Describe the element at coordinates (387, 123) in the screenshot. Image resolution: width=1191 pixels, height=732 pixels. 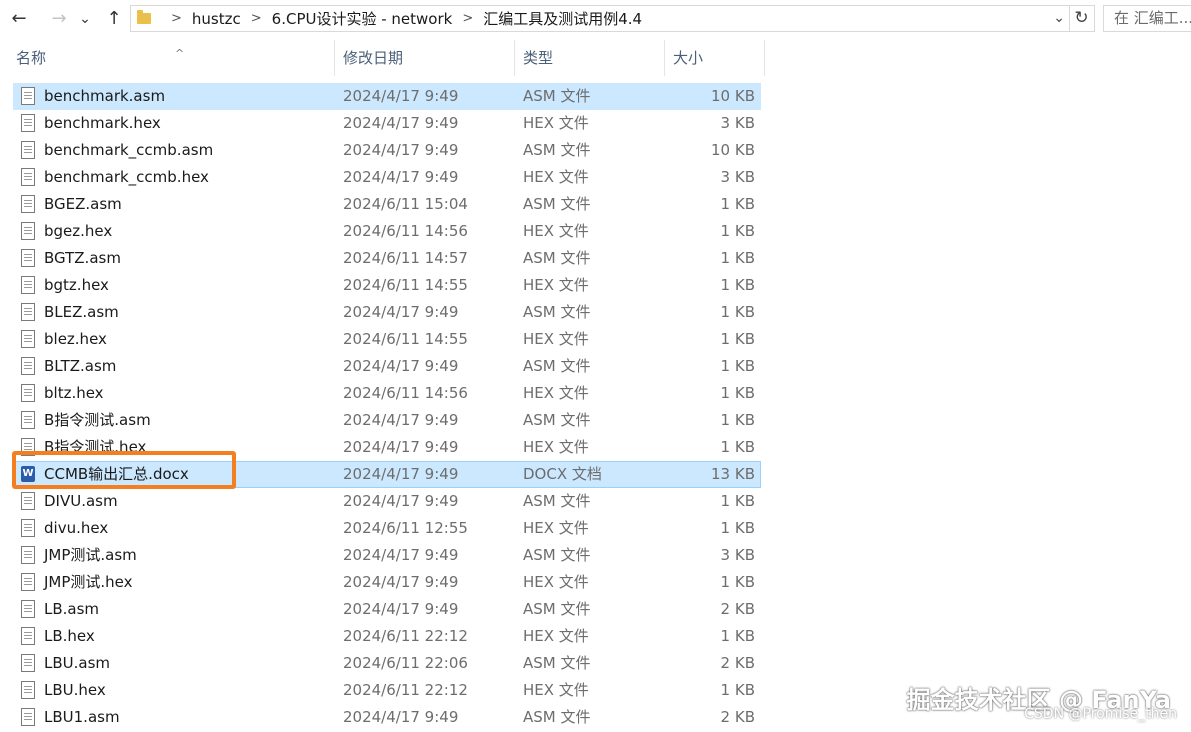
I see `file-row: benchmark.hex 2024/4/17 9:49 HEX 文件 3 KB` at that location.